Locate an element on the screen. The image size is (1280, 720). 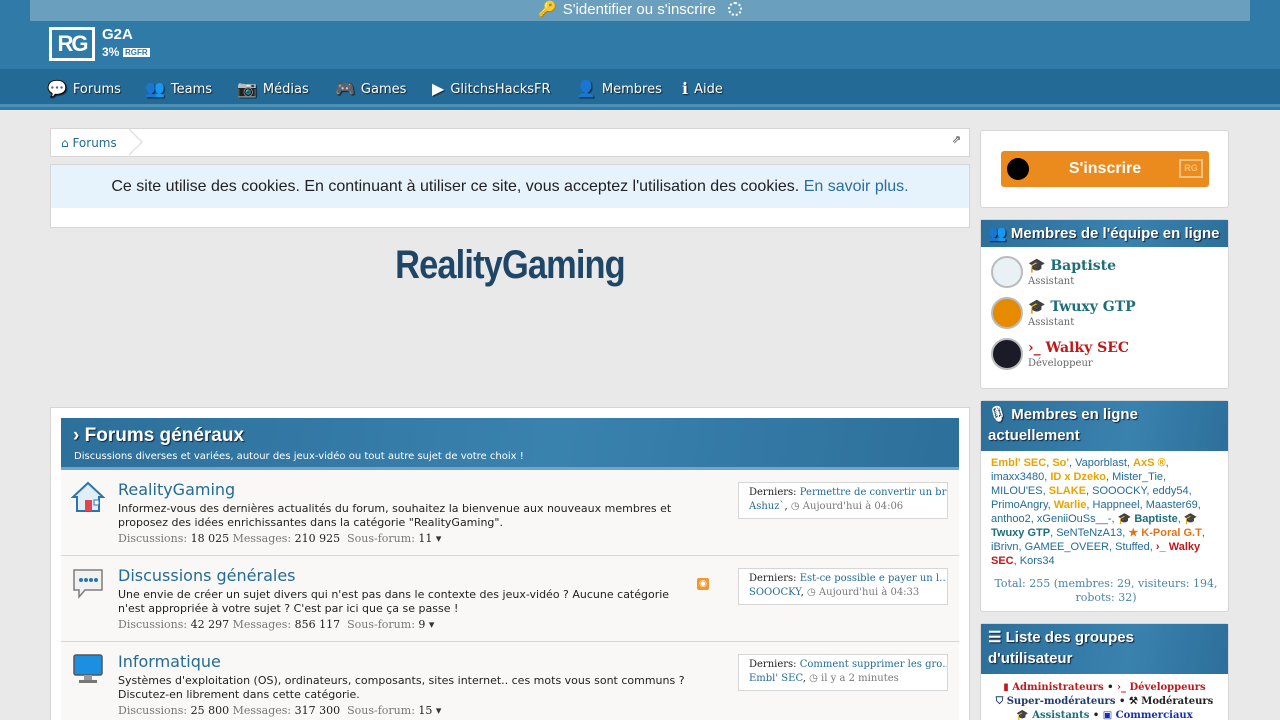
breadcrumb-label: Forums is located at coordinates (94, 143).